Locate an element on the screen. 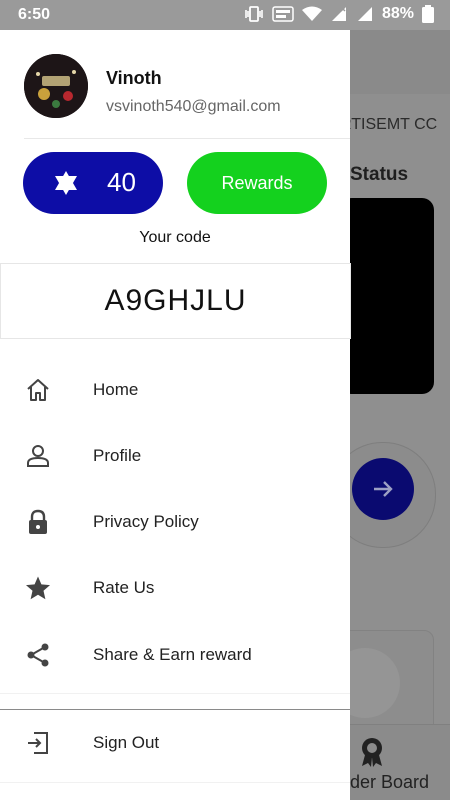  menu-label-home: Home is located at coordinates (116, 389).